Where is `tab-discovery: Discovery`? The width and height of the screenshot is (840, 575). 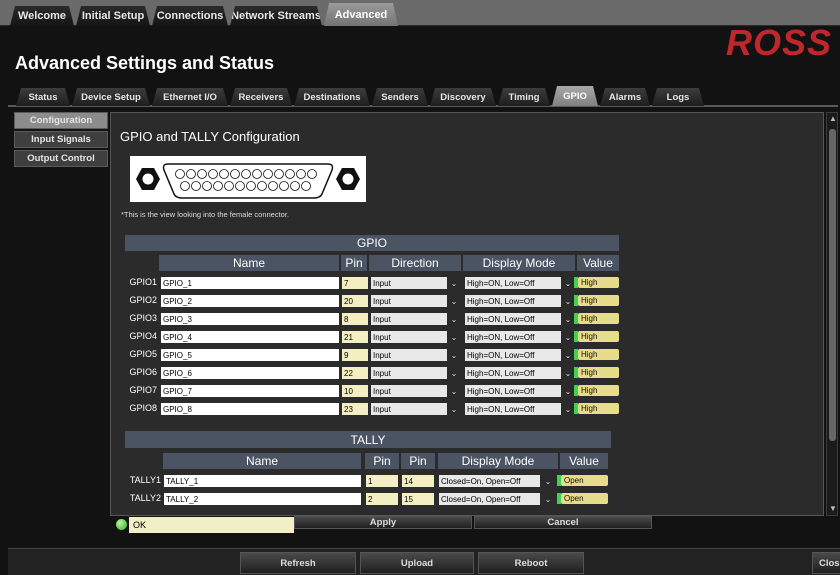 tab-discovery: Discovery is located at coordinates (463, 97).